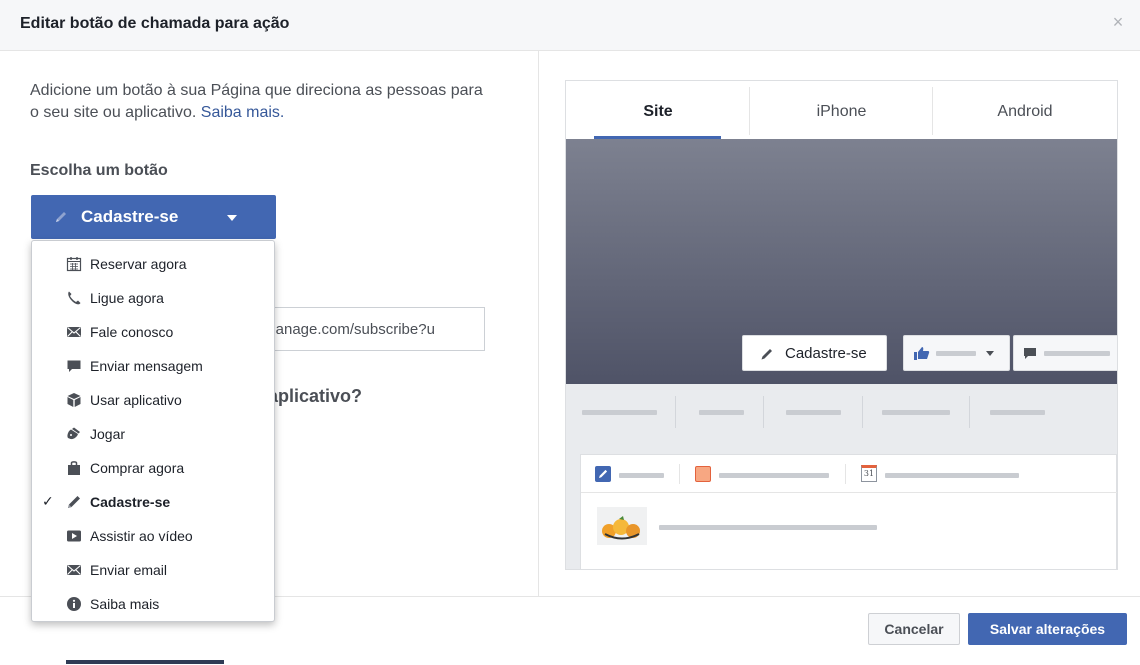  What do you see at coordinates (74, 434) in the screenshot?
I see `gamepad-icon` at bounding box center [74, 434].